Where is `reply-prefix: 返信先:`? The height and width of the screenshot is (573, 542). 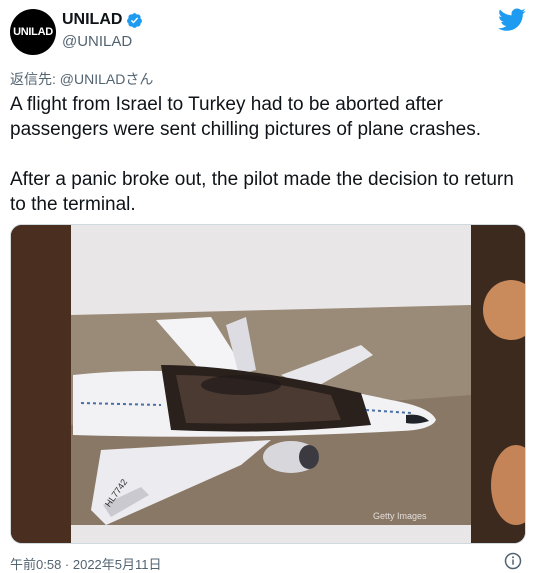
reply-prefix: 返信先: is located at coordinates (35, 79).